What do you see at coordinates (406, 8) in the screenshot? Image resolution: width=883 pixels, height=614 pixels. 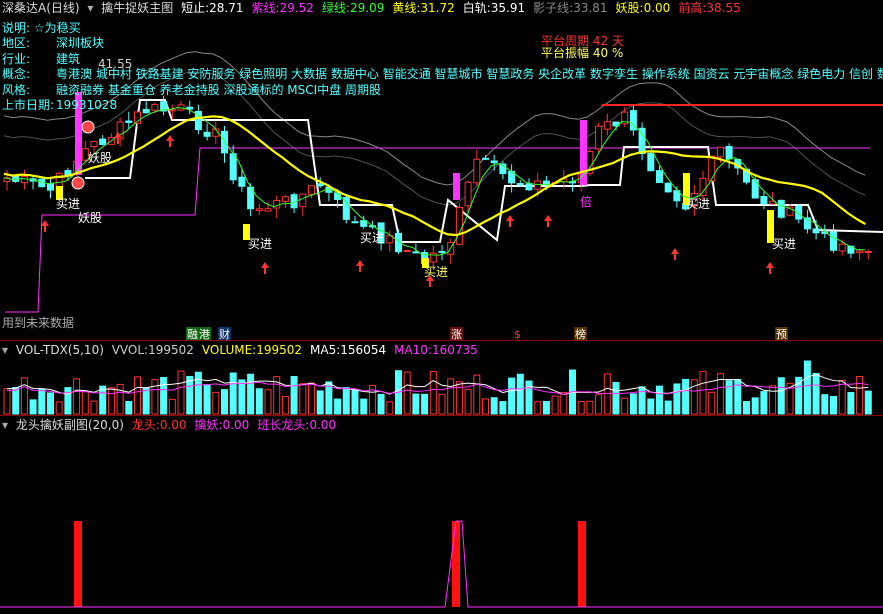 I see `field-label: 黄线:` at bounding box center [406, 8].